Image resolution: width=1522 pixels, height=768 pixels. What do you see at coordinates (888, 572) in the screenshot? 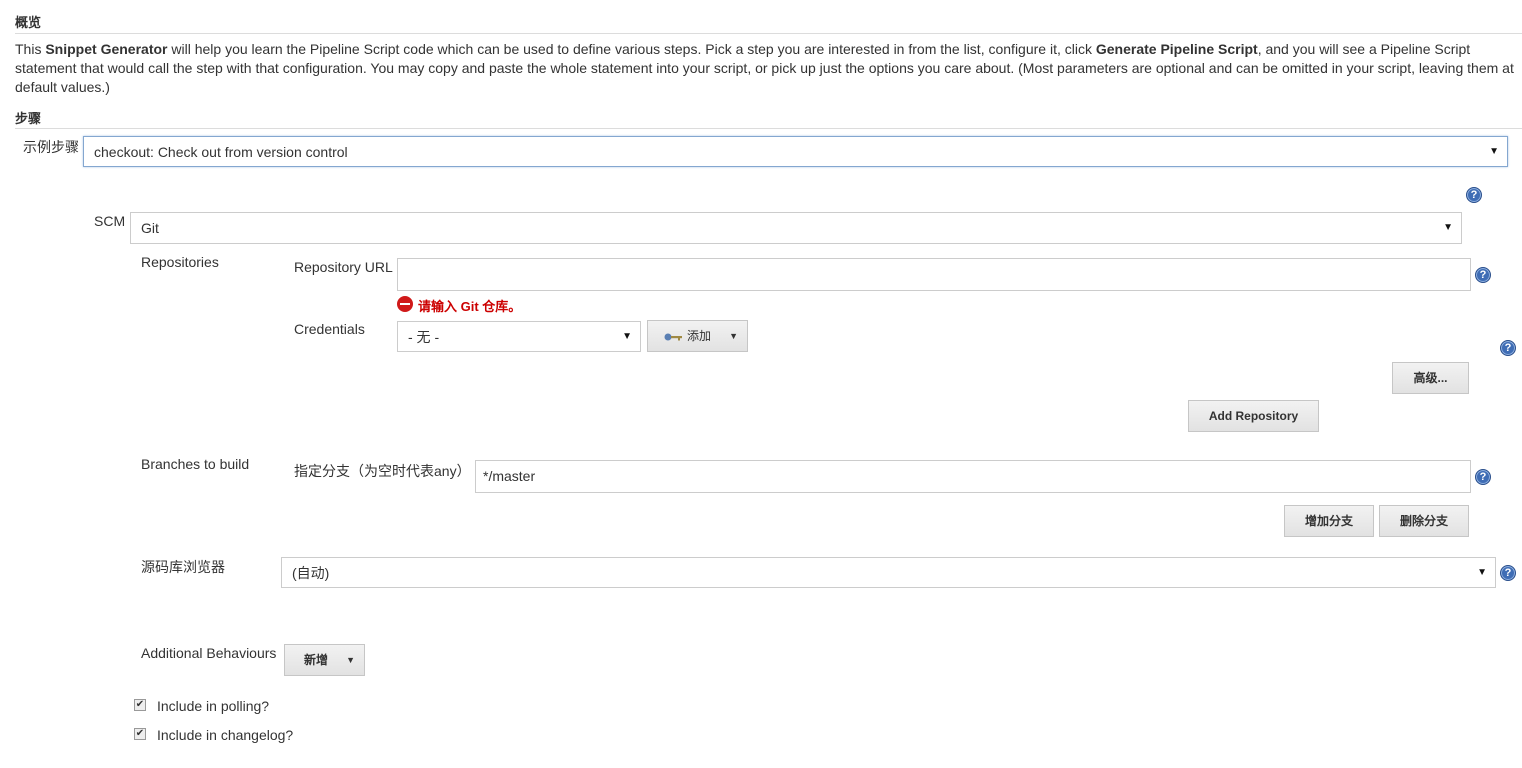
I see `repository-browser-select: (自动) ▼` at bounding box center [888, 572].